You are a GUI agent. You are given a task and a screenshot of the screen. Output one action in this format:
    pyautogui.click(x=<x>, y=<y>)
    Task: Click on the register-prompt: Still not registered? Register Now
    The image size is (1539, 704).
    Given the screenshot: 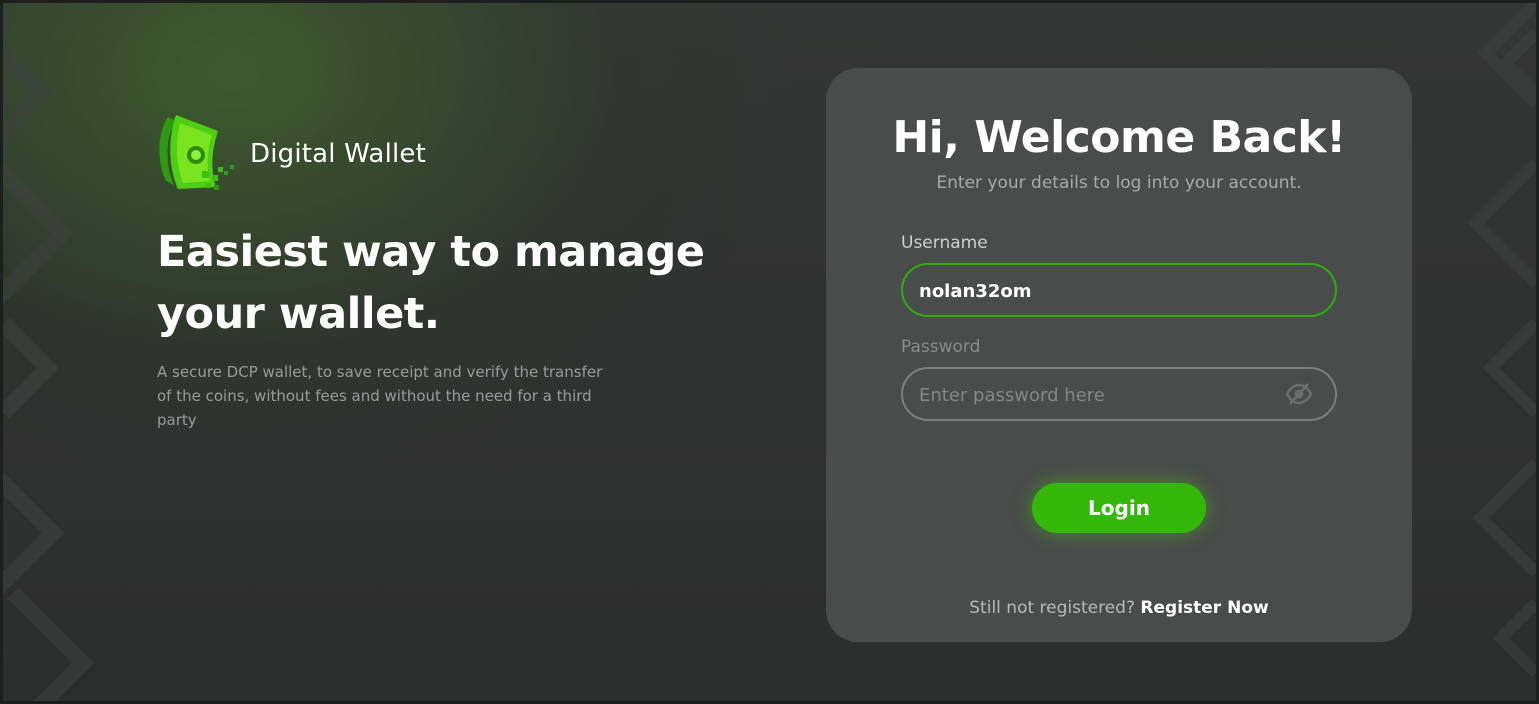 What is the action you would take?
    pyautogui.click(x=1119, y=608)
    